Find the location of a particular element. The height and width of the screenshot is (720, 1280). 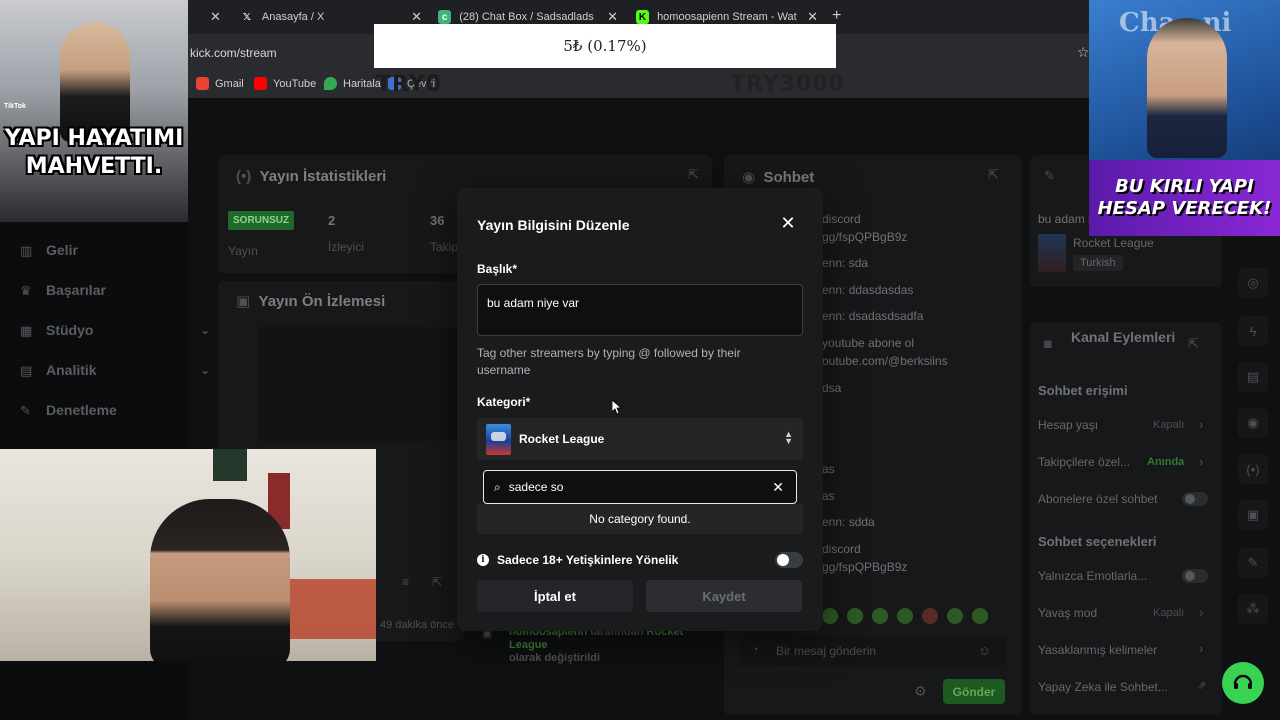

viewers-value: 2 is located at coordinates (332, 220).